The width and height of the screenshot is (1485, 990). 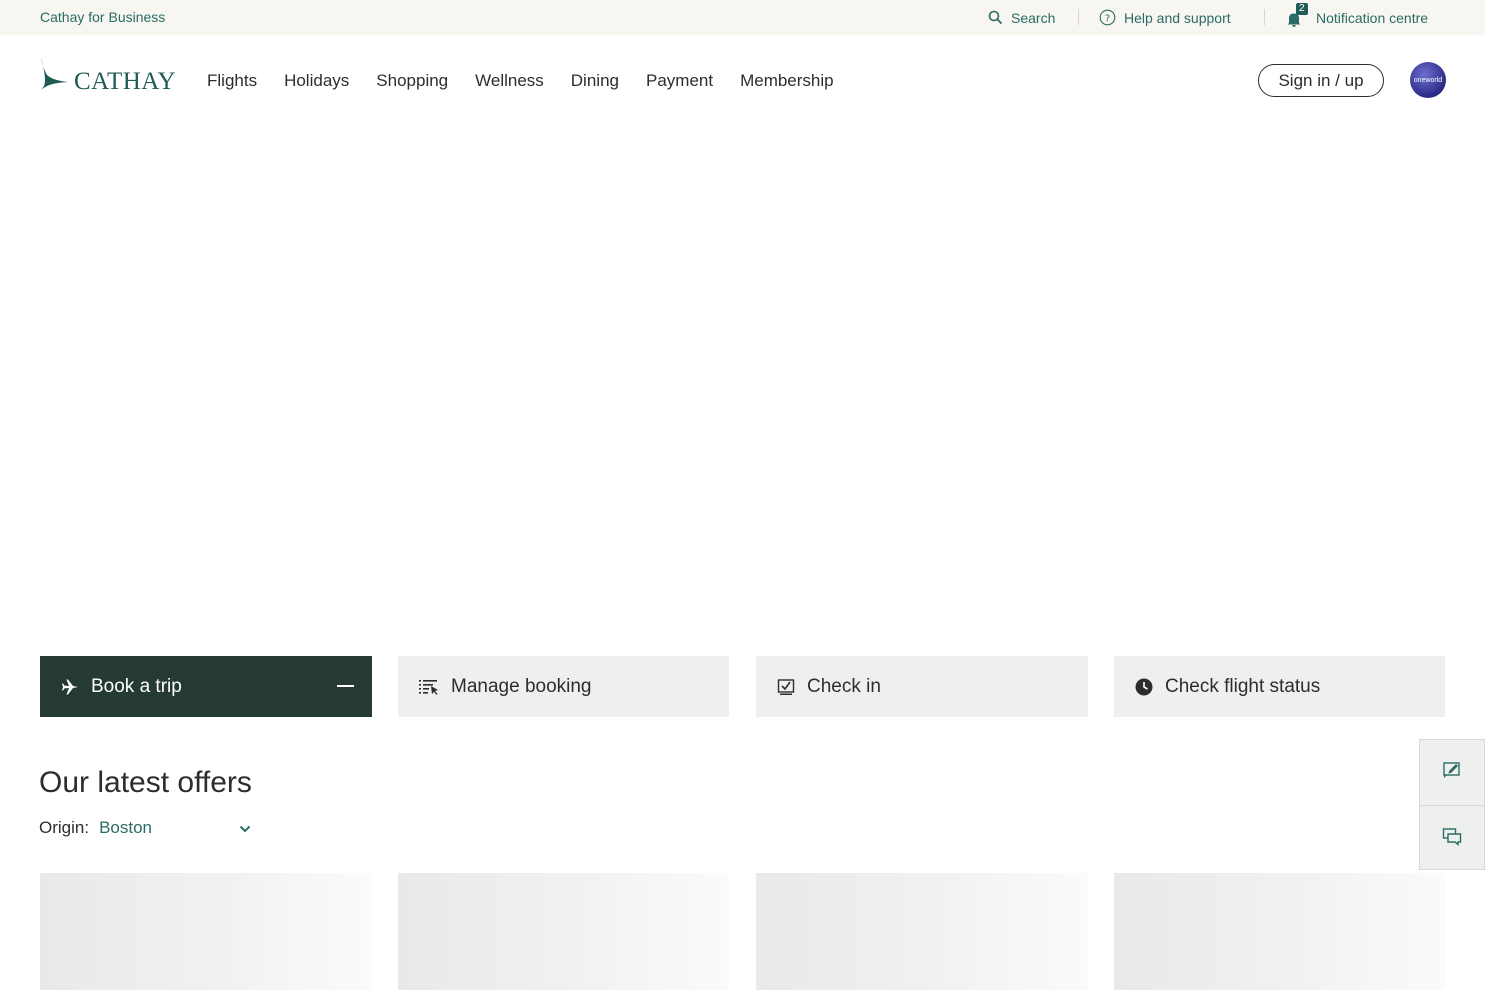 I want to click on cathay-for-business-link: Cathay for Business, so click(x=102, y=17).